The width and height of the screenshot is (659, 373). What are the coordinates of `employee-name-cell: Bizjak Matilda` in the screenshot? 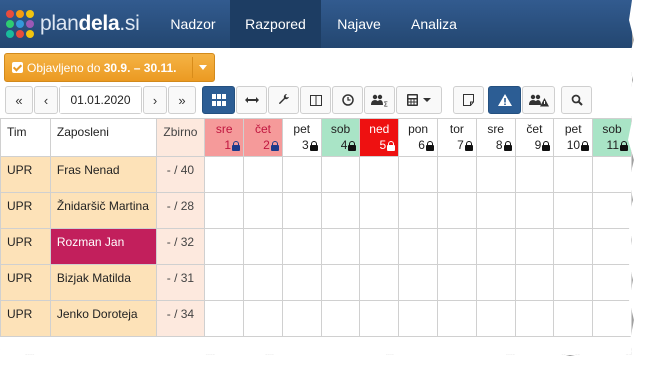 It's located at (103, 282).